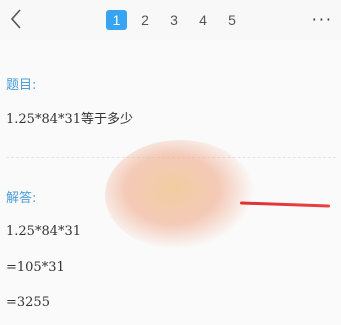 This screenshot has height=325, width=341. What do you see at coordinates (28, 302) in the screenshot?
I see `answer-step-3: =3255` at bounding box center [28, 302].